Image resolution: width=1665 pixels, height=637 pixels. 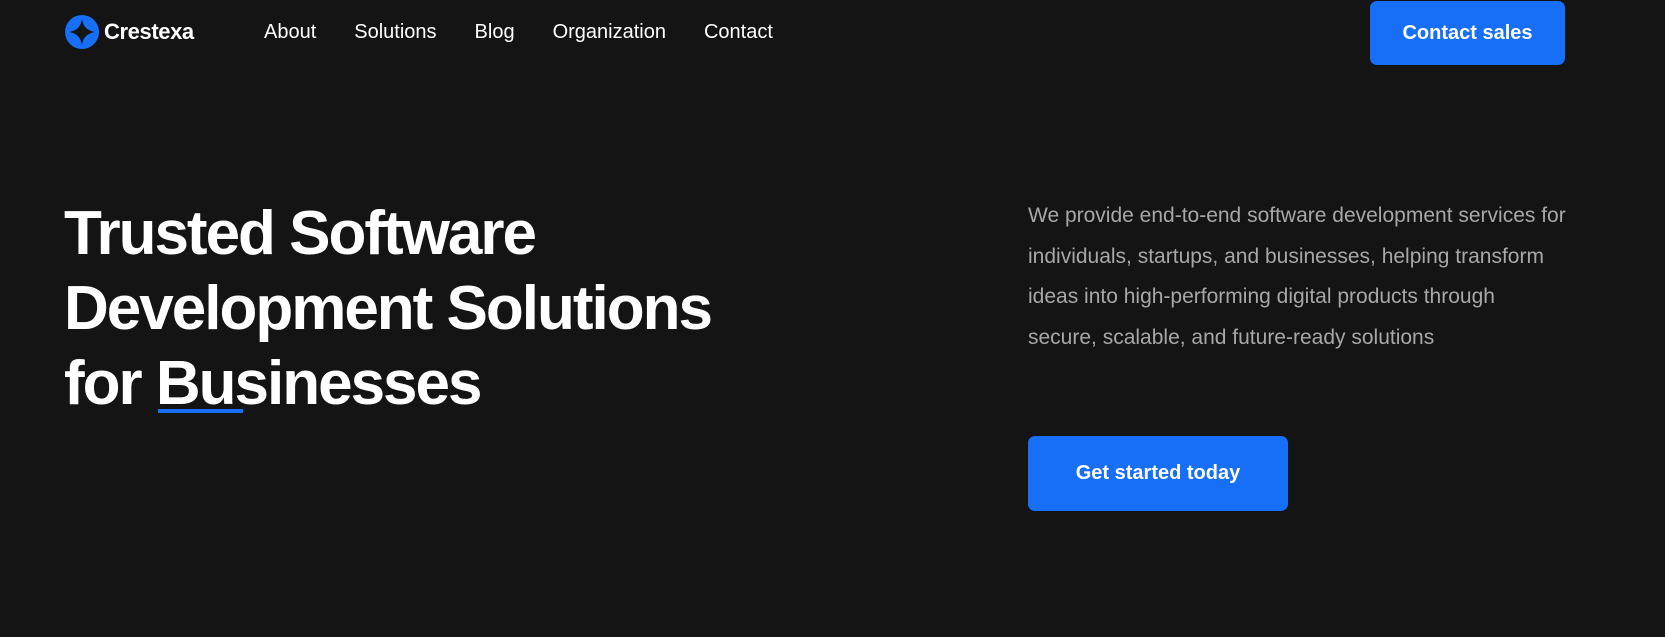 What do you see at coordinates (609, 32) in the screenshot?
I see `nav-item-organization: Organization` at bounding box center [609, 32].